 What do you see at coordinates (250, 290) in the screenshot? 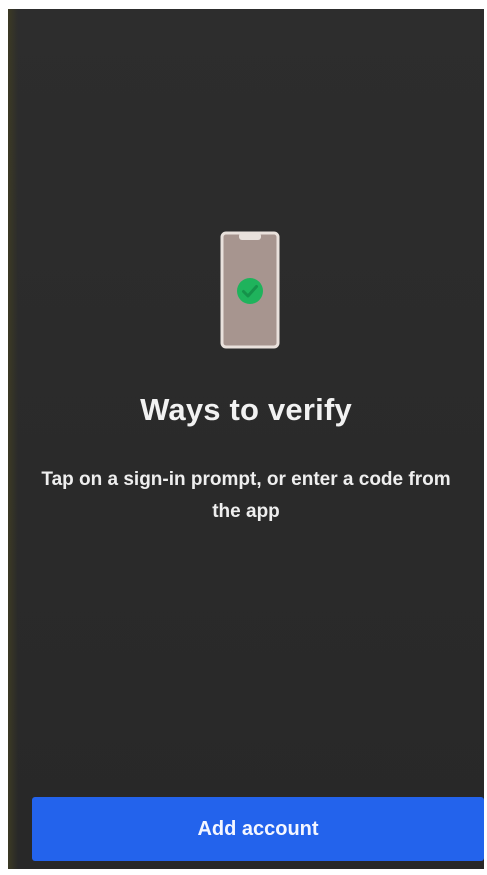
I see `phone-check-icon` at bounding box center [250, 290].